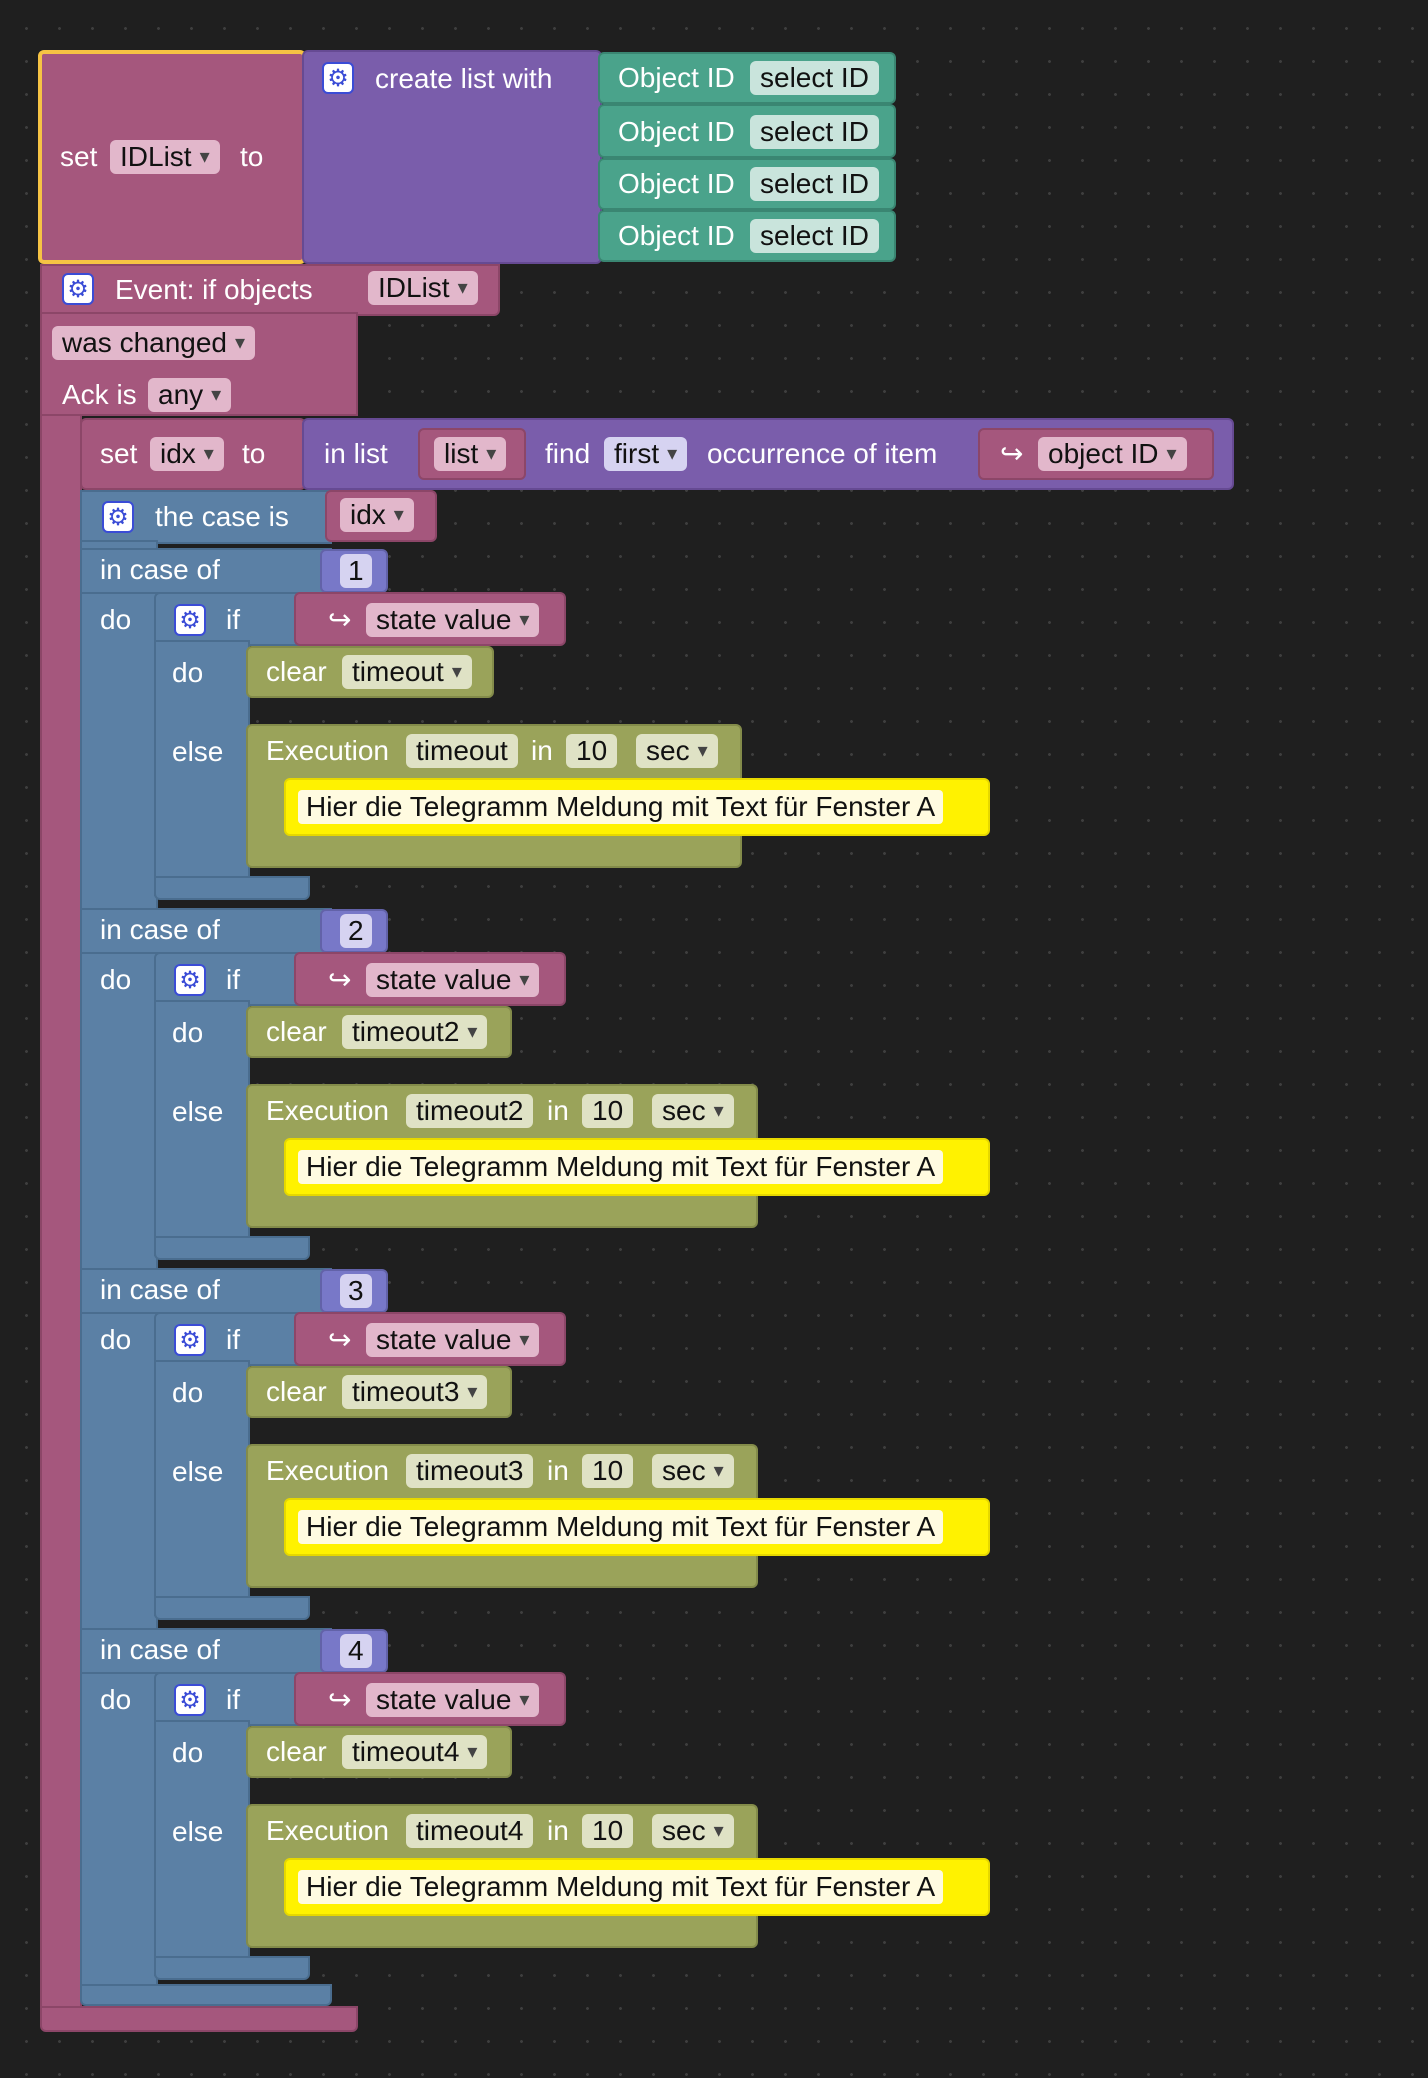 The height and width of the screenshot is (2078, 1428). I want to click on event-block-foot, so click(199, 2019).